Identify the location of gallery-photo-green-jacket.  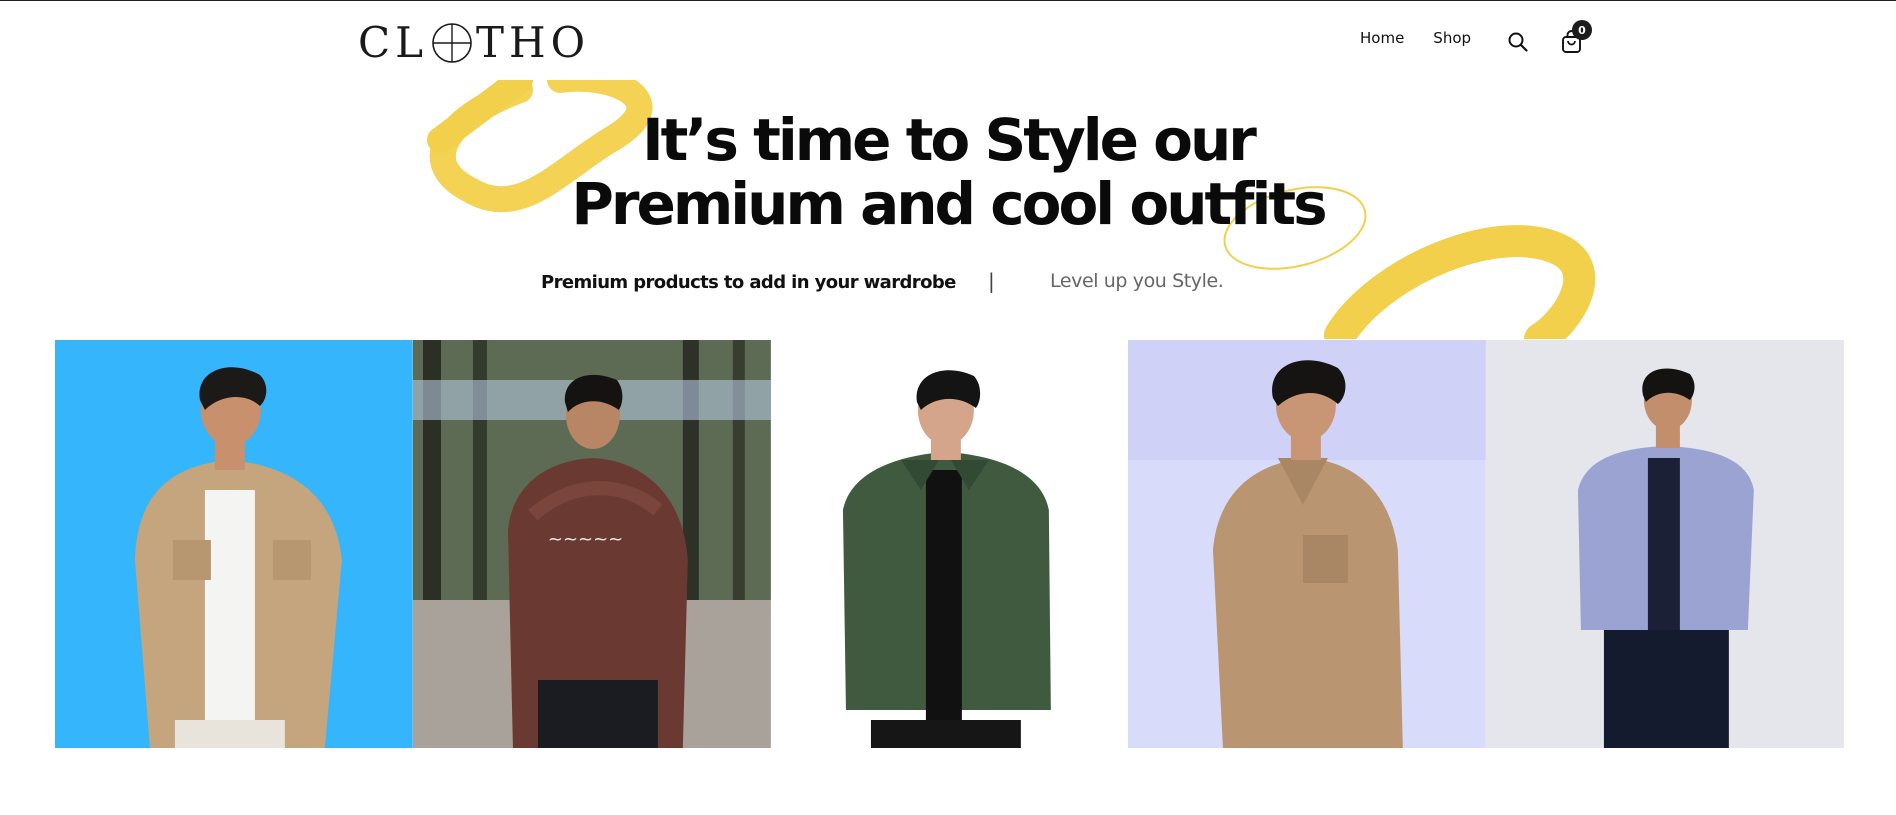
(949, 544).